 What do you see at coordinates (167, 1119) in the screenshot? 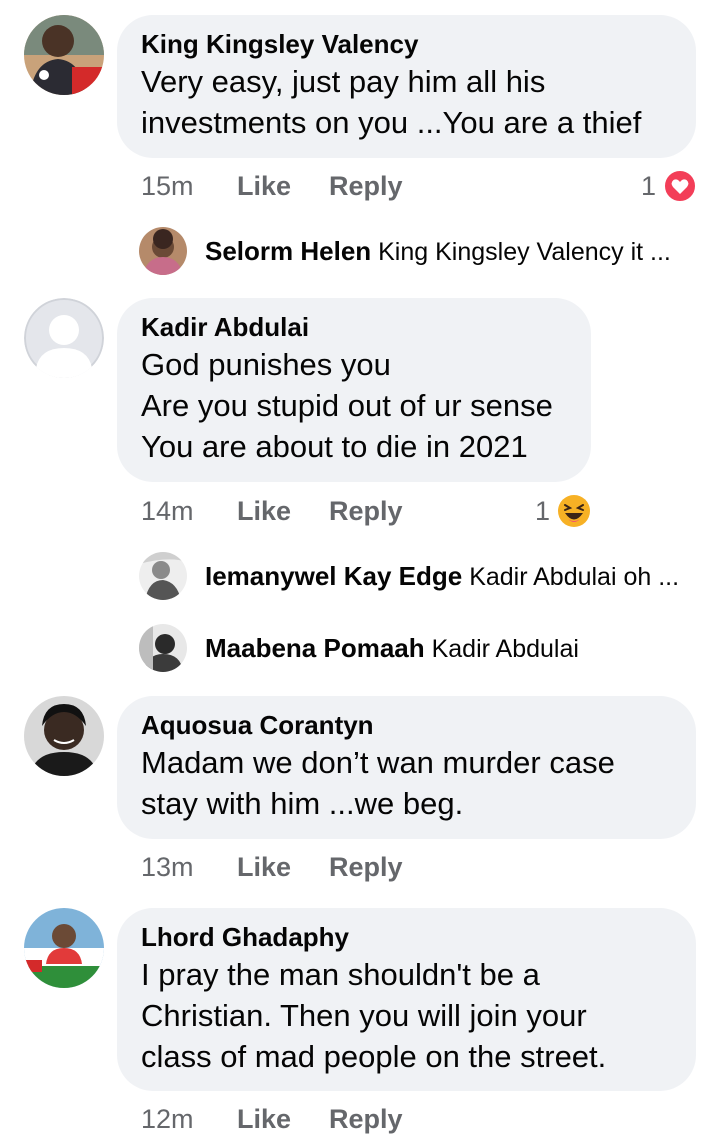
I see `comment-timestamp: 12m` at bounding box center [167, 1119].